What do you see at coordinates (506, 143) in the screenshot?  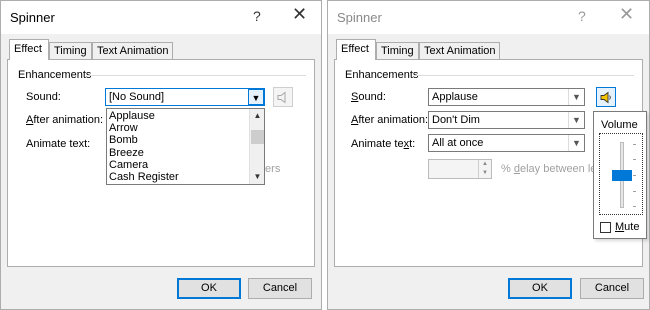 I see `animate-text-combo: All at once ▼` at bounding box center [506, 143].